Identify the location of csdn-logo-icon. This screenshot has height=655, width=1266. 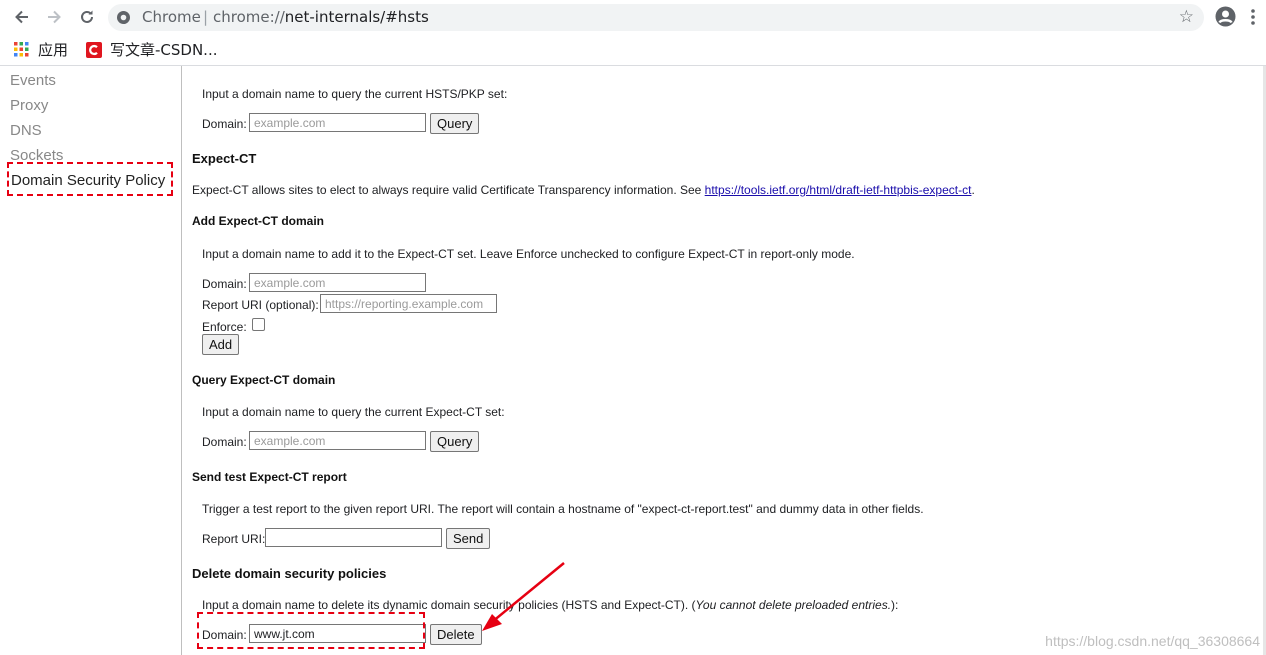
(94, 49).